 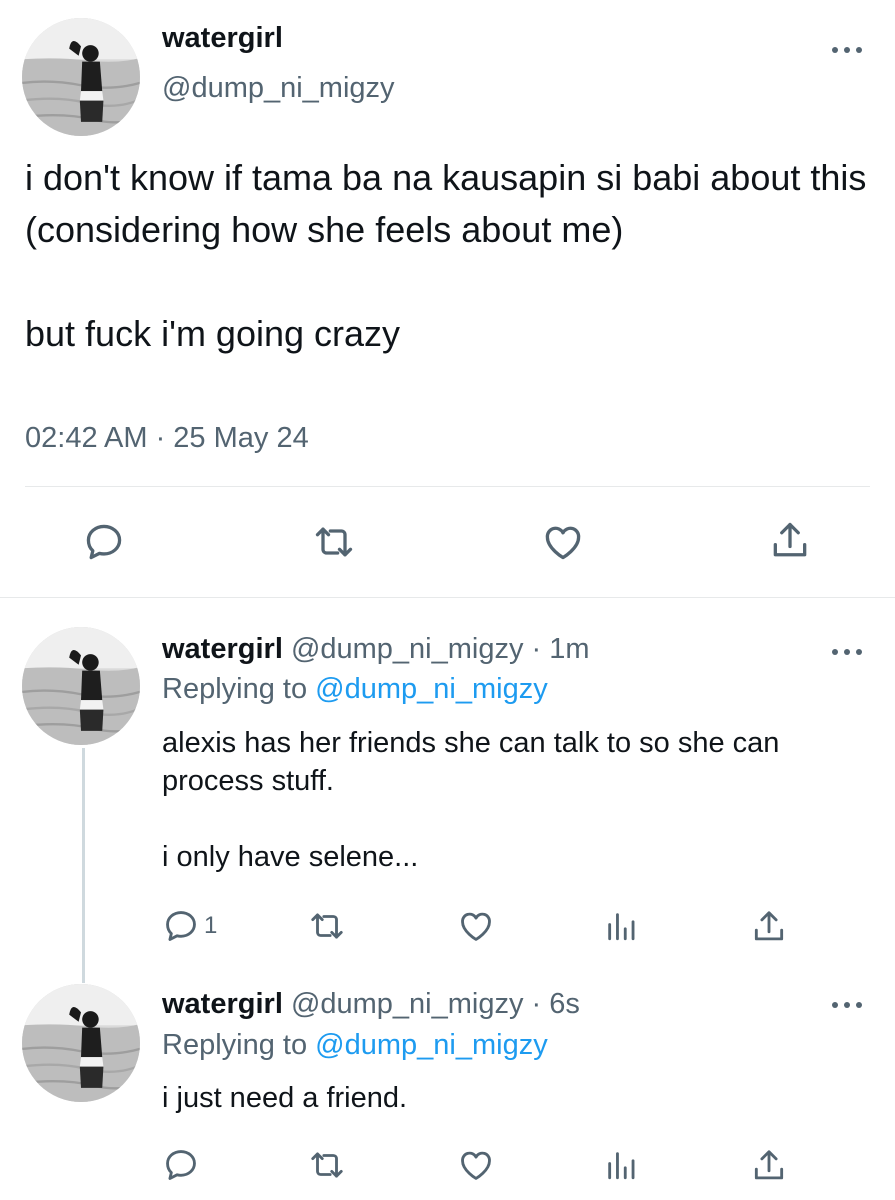 I want to click on reply-header: watergirl @dump_ni_migzy · 6s, so click(x=371, y=1004).